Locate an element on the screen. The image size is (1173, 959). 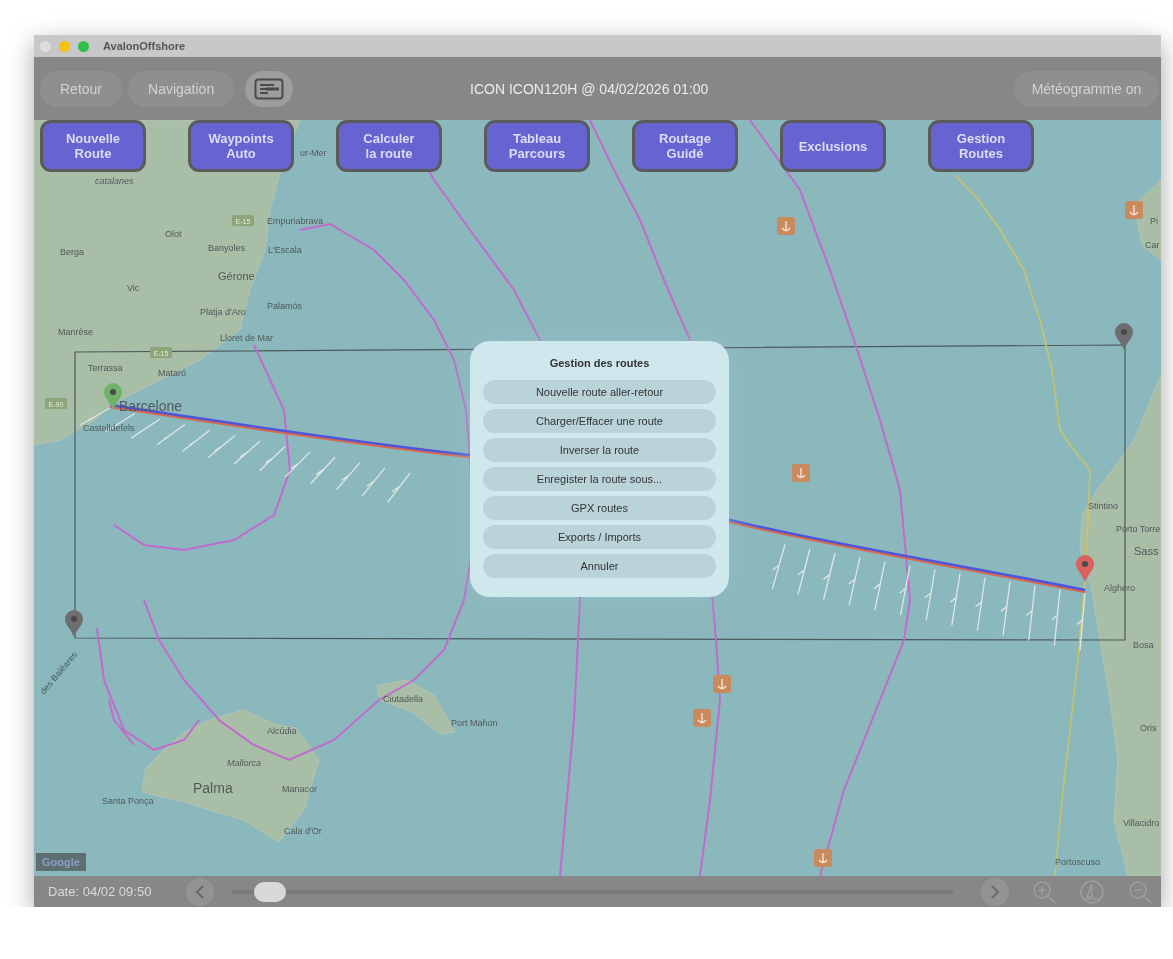
card-button is located at coordinates (269, 88).